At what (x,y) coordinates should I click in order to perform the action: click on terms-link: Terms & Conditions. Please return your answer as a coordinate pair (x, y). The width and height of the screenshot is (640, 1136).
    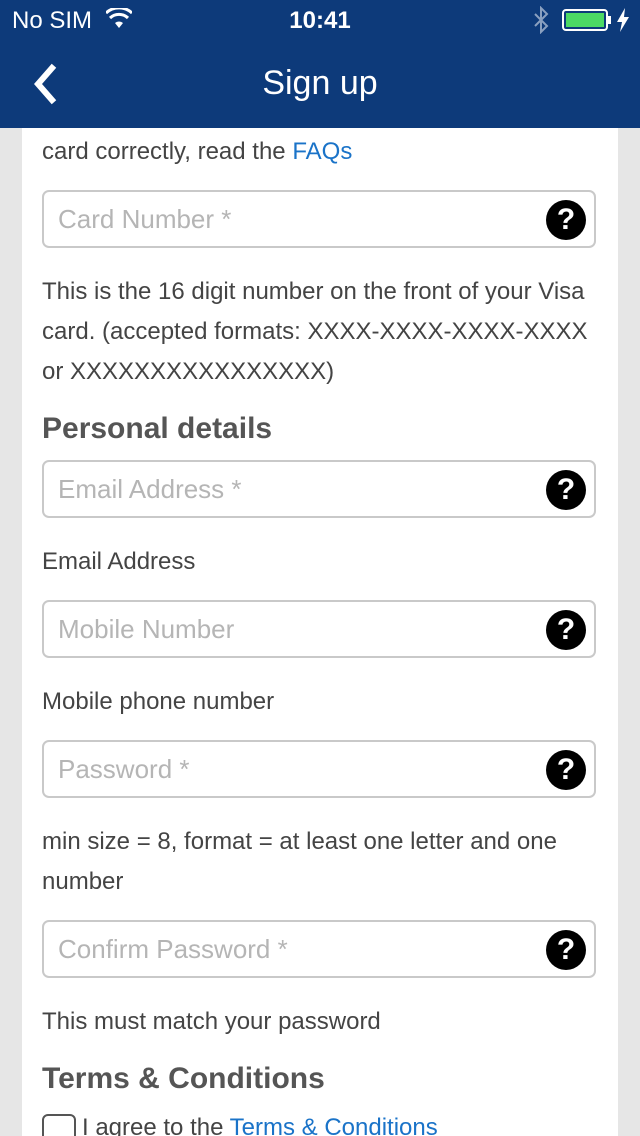
    Looking at the image, I should click on (334, 1125).